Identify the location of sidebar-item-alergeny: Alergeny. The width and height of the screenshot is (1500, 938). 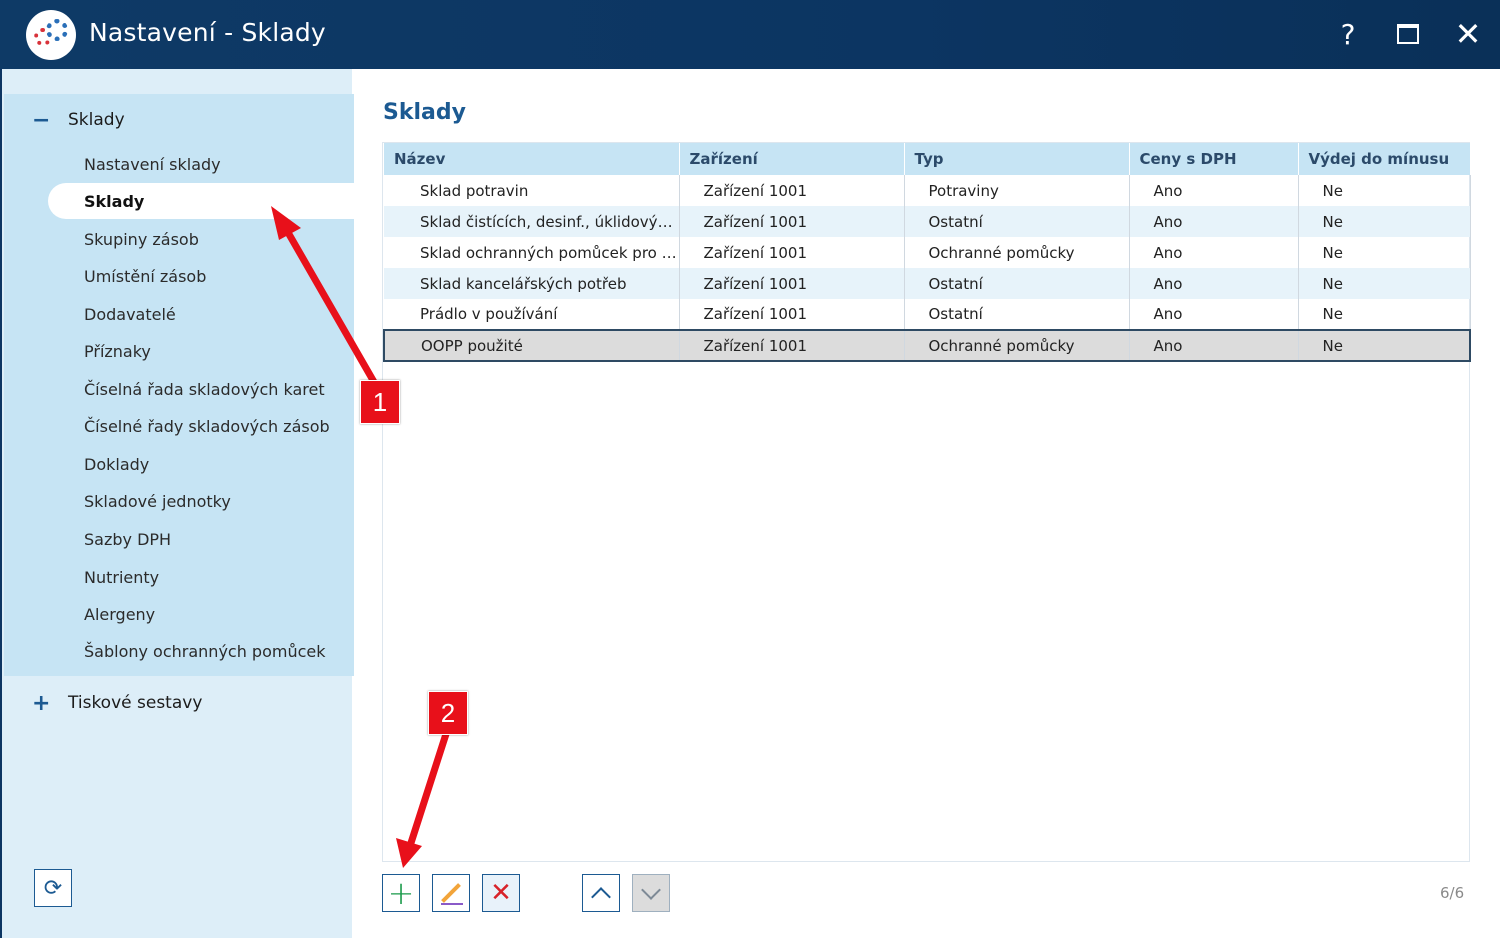
(119, 614).